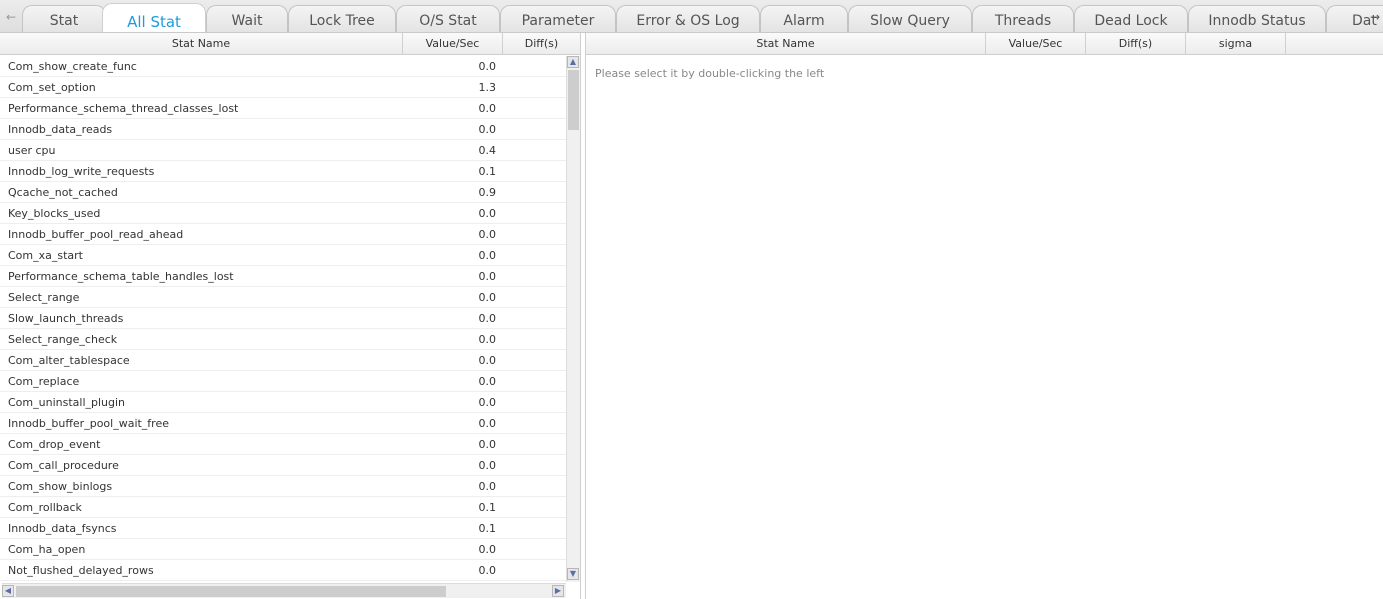 This screenshot has width=1383, height=599. Describe the element at coordinates (688, 21) in the screenshot. I see `tab-label: Error & OS Log` at that location.